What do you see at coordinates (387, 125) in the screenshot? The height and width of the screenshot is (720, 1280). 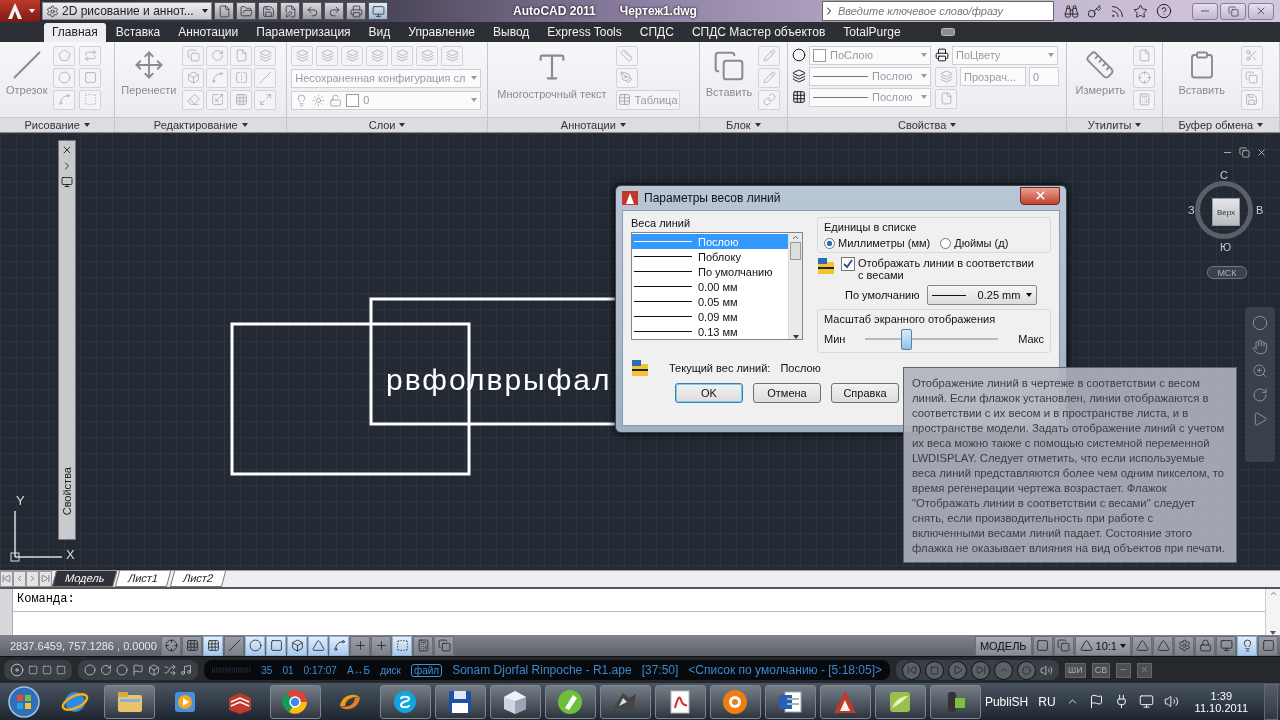 I see `panel-title: Слои` at bounding box center [387, 125].